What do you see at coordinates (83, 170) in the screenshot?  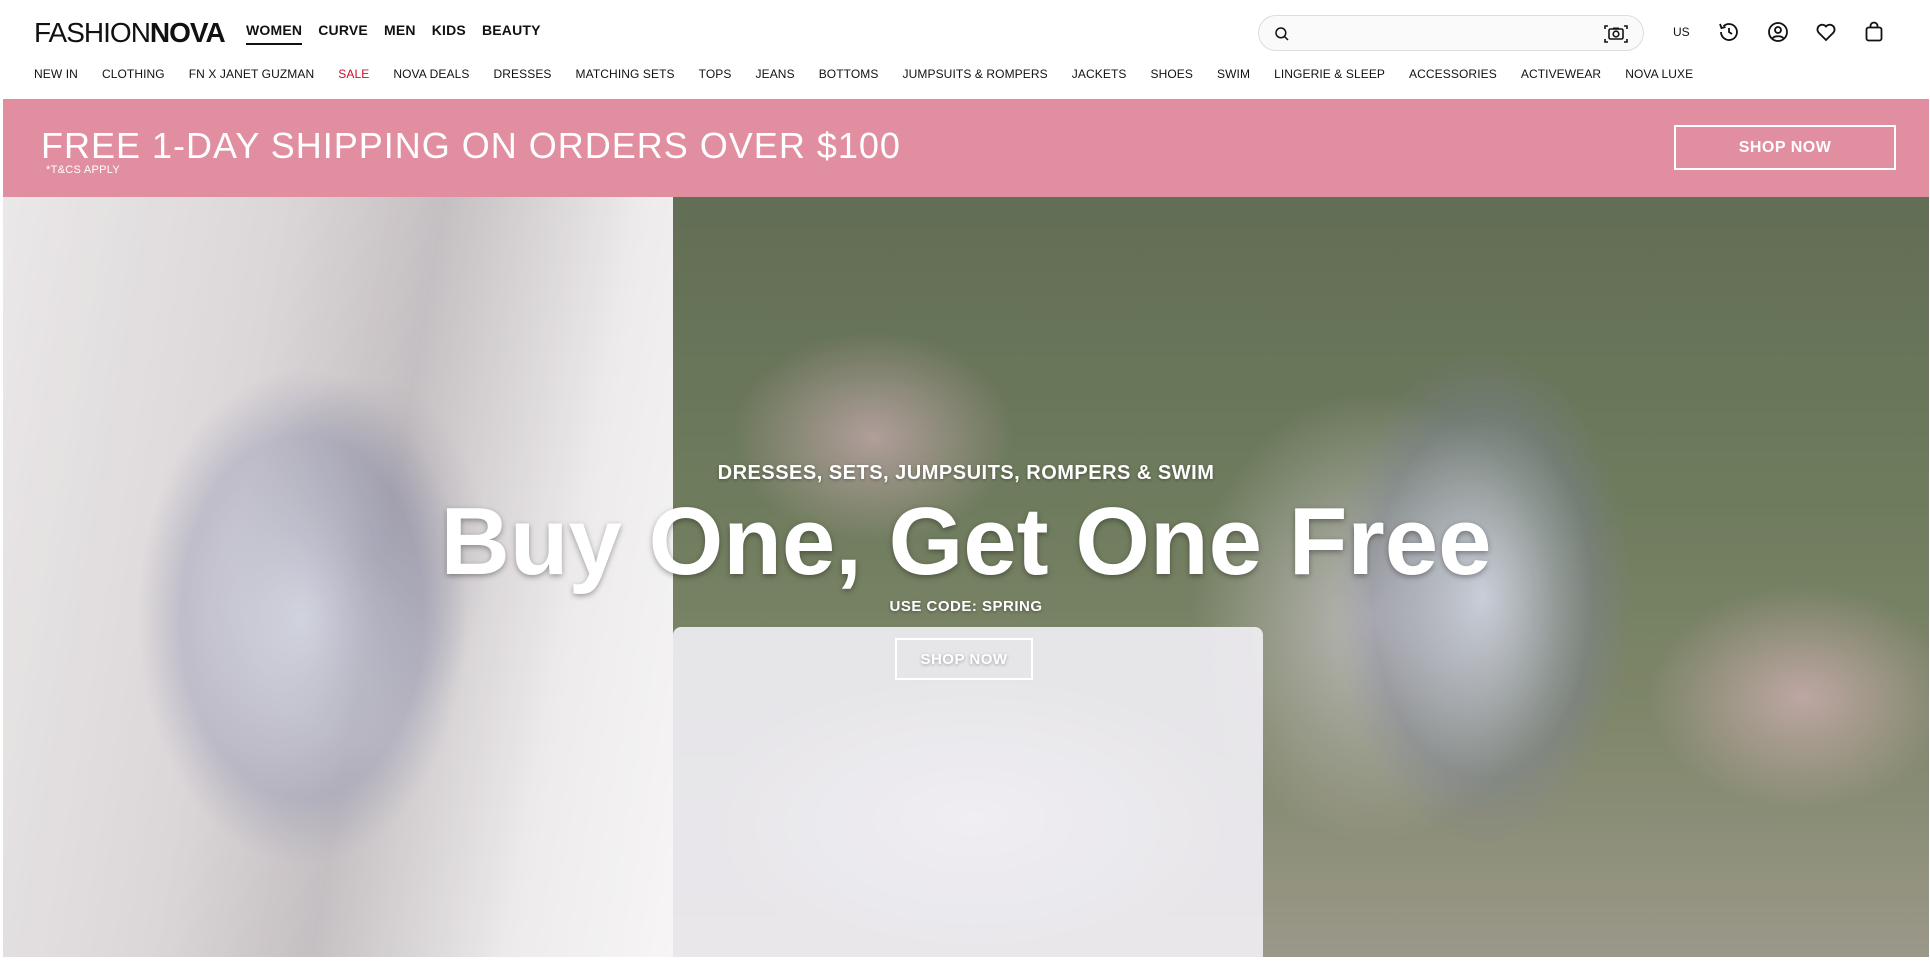 I see `promo-terms: *T&CS APPLY` at bounding box center [83, 170].